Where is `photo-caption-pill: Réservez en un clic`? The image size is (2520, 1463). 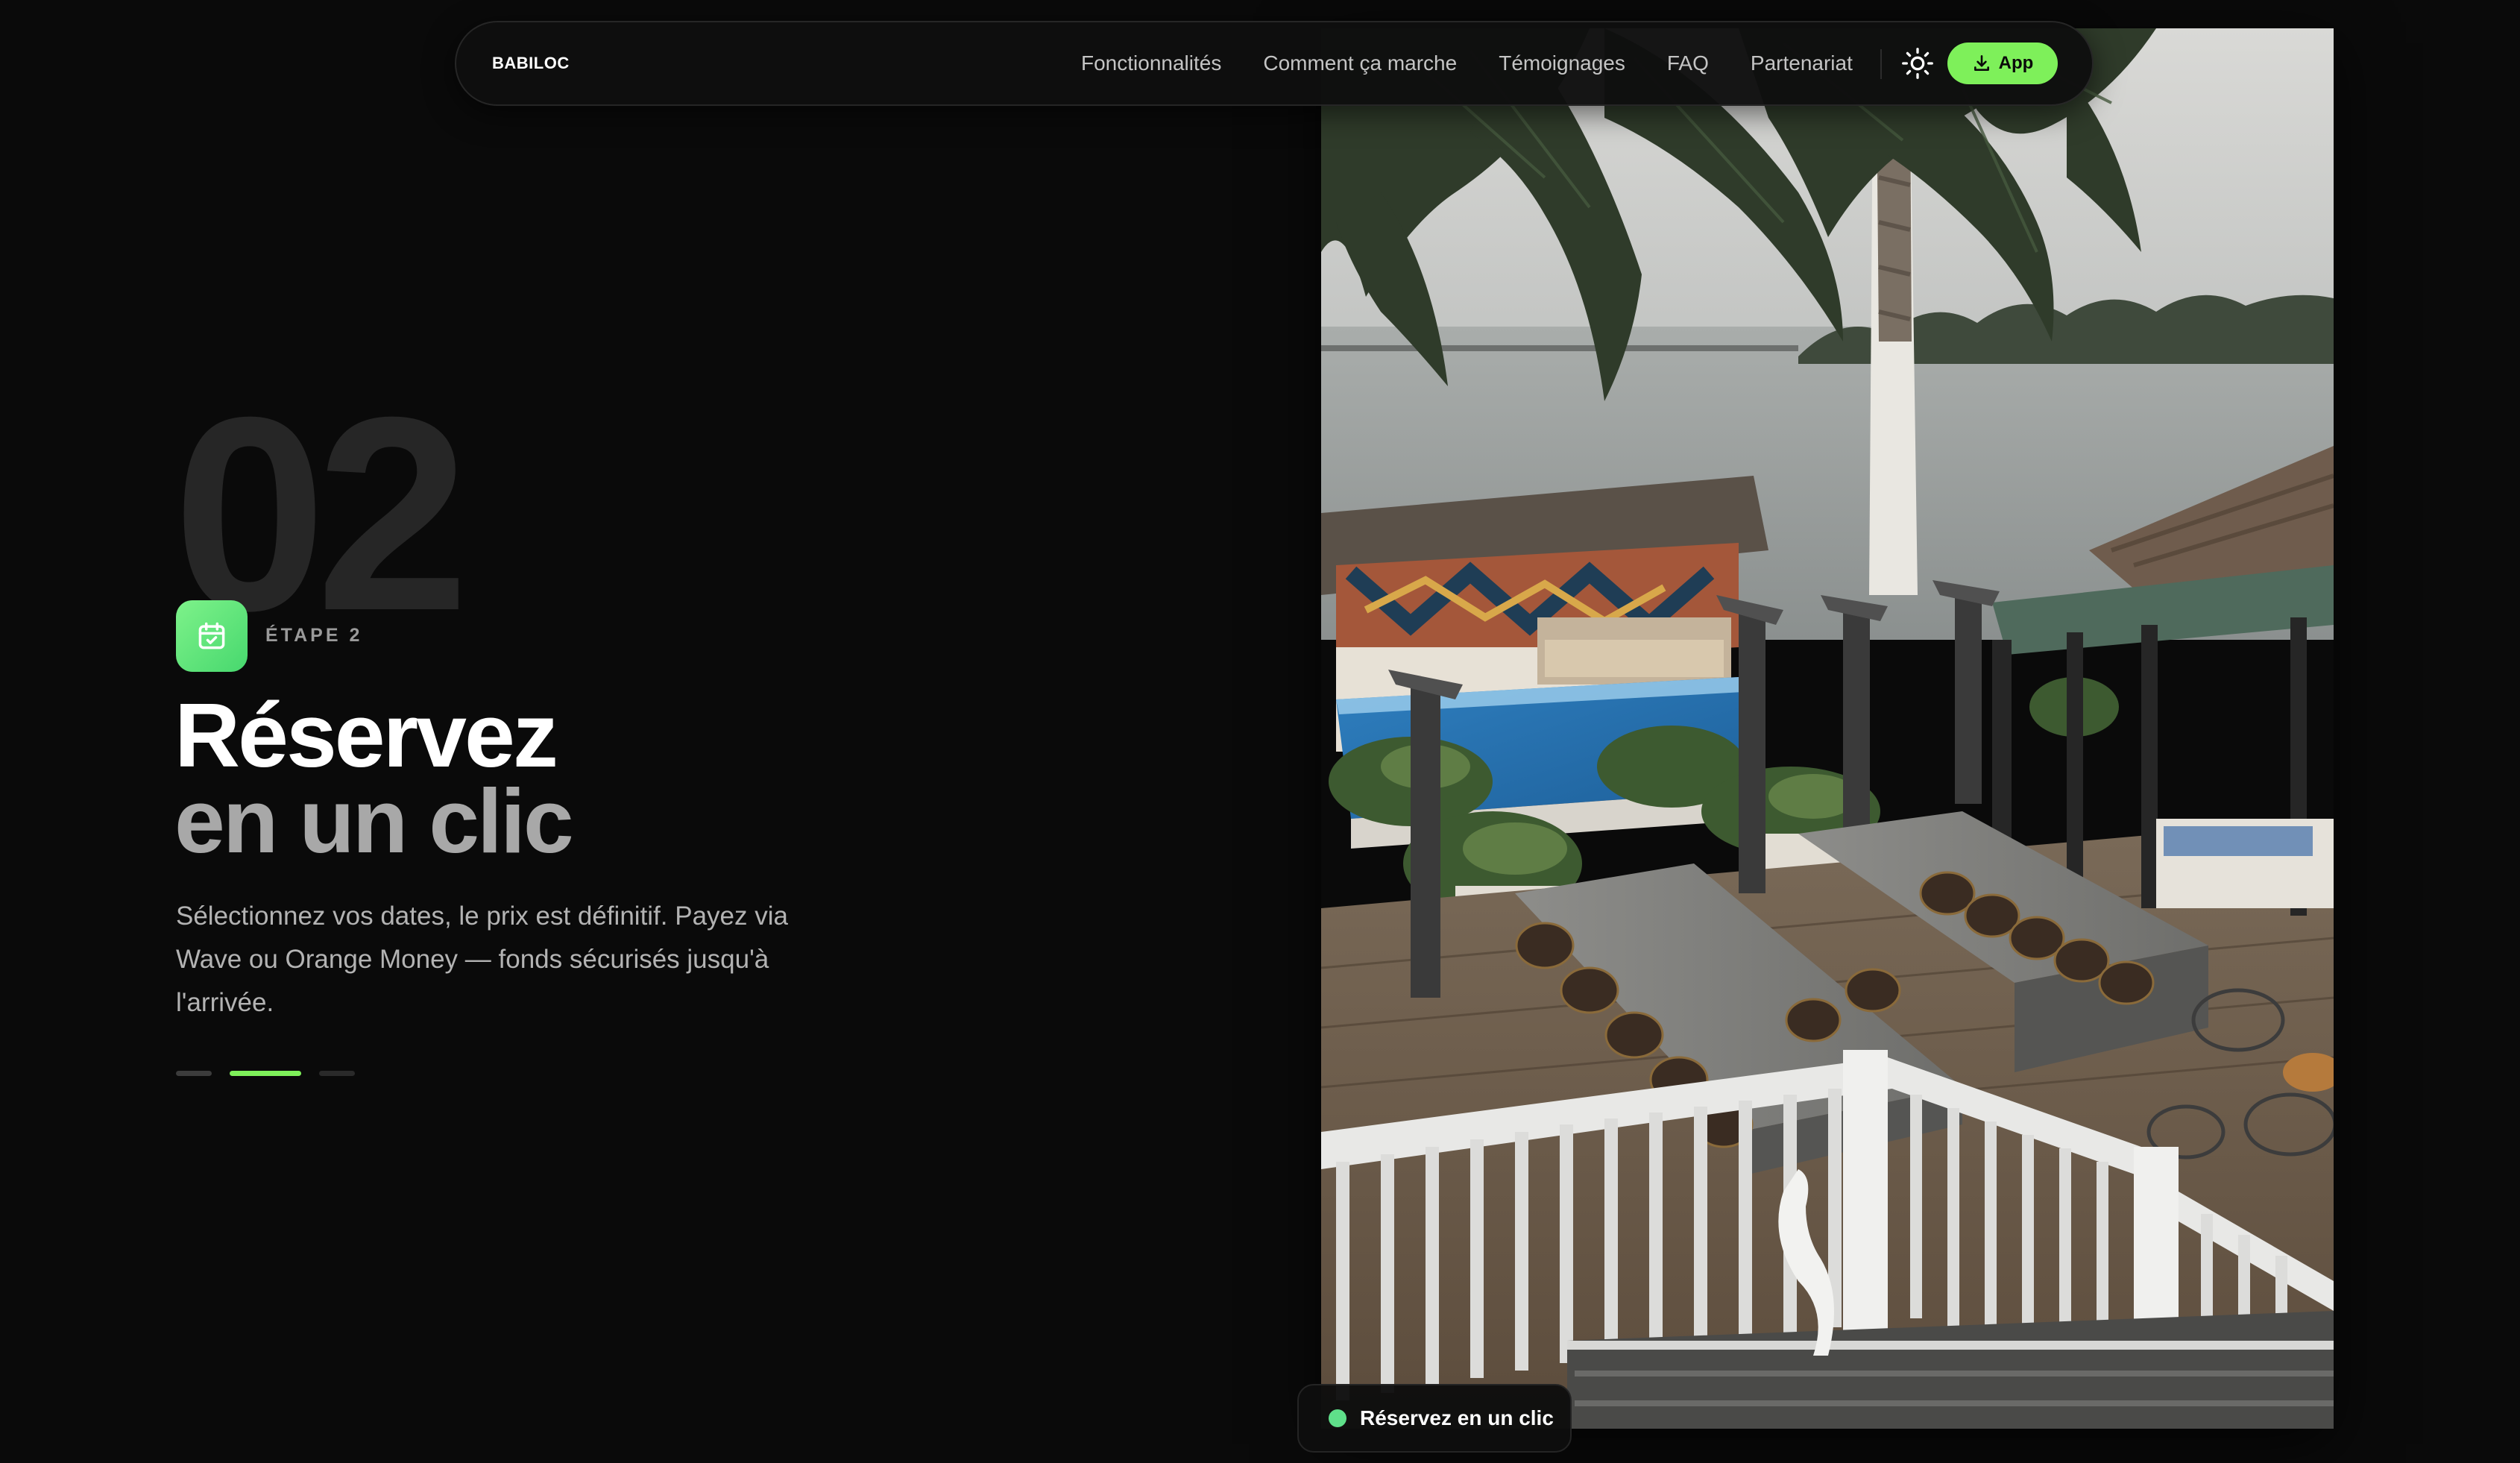
photo-caption-pill: Réservez en un clic is located at coordinates (1434, 1418).